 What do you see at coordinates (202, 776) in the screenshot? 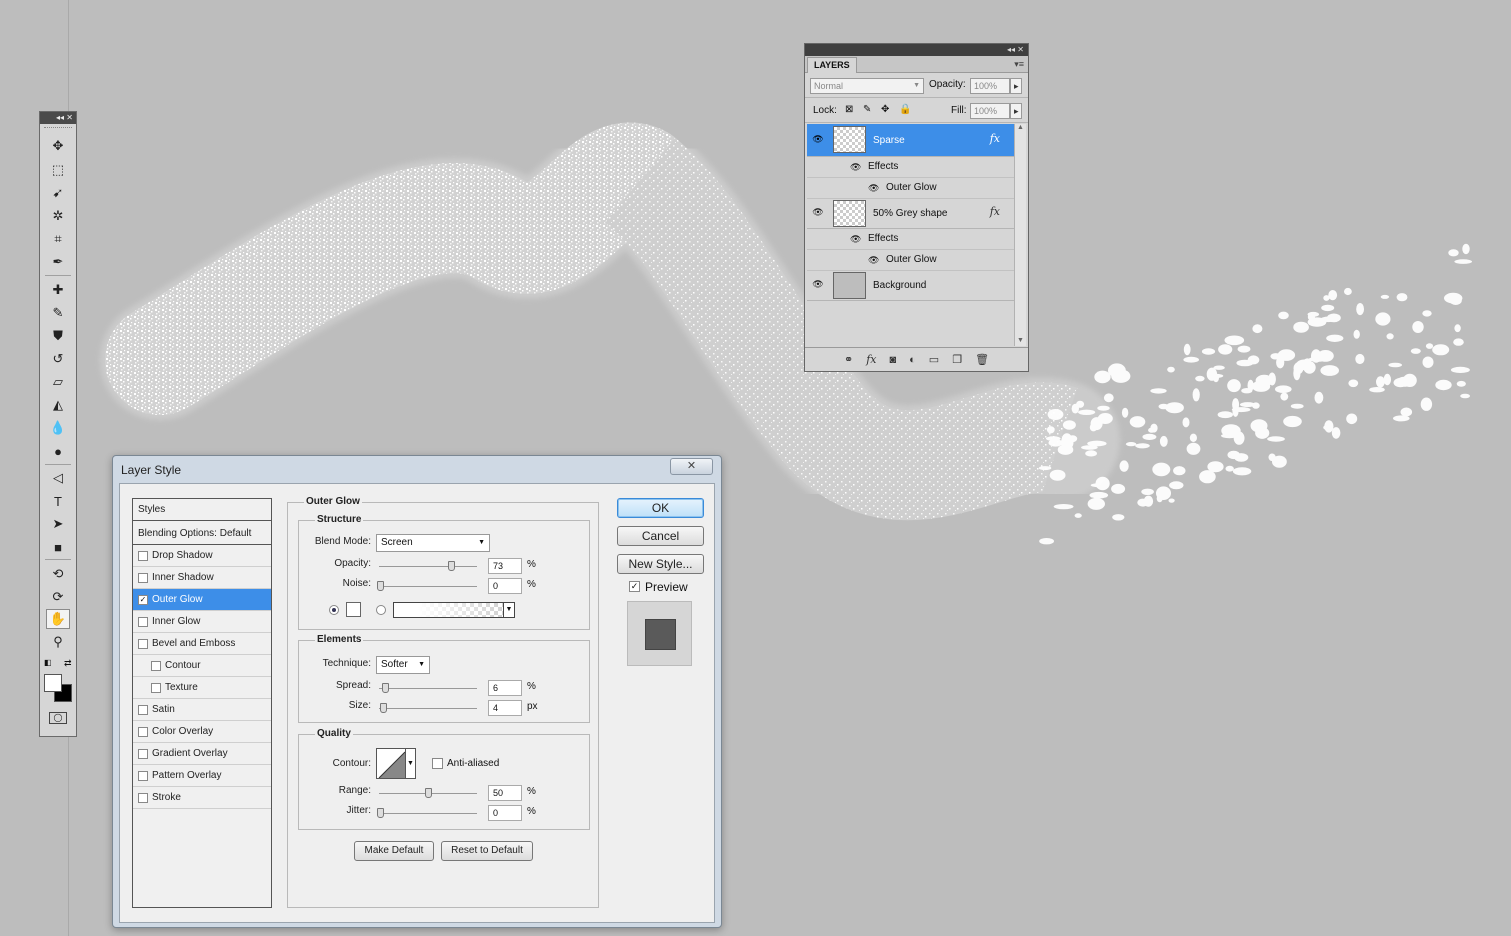
I see `style-item-pattern-overlay: Pattern Overlay` at bounding box center [202, 776].